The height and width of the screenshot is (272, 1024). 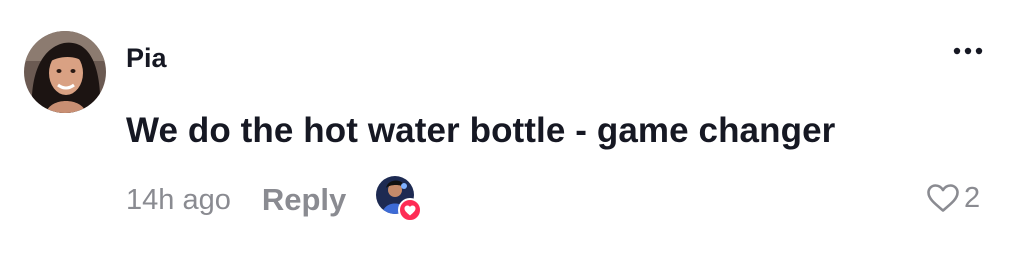 I want to click on more-options-button, so click(x=968, y=51).